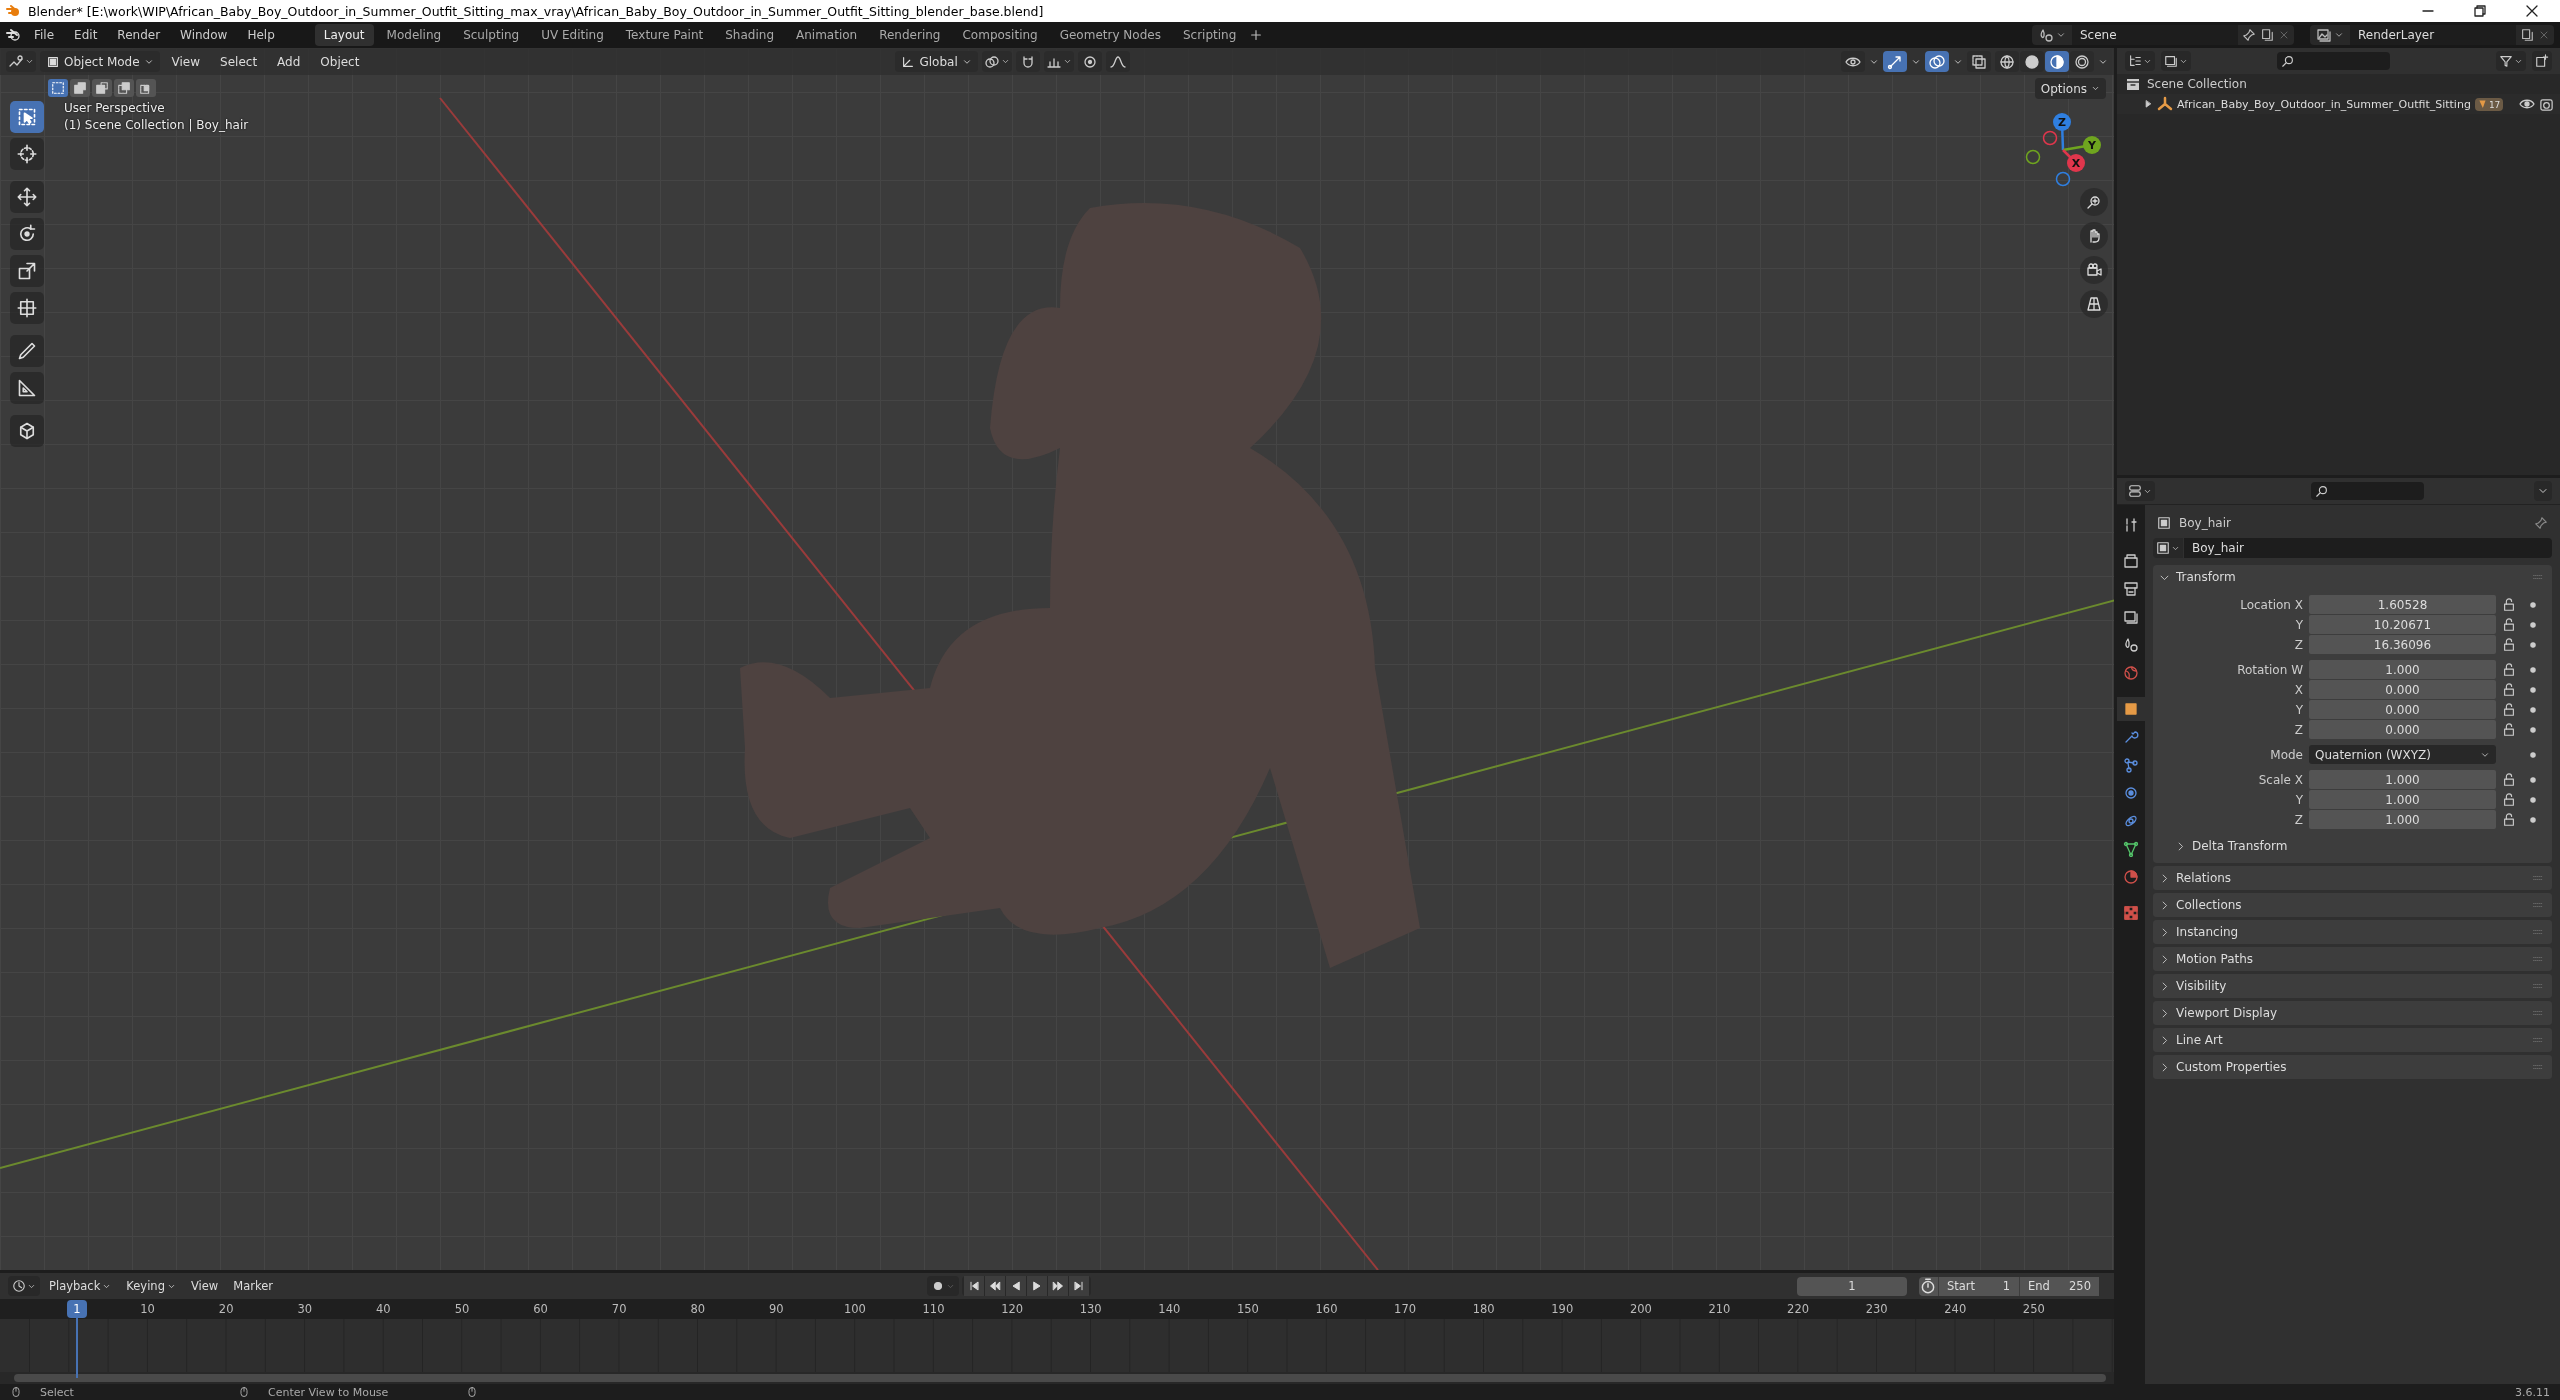 The width and height of the screenshot is (2560, 1400). What do you see at coordinates (86, 35) in the screenshot?
I see `menu-item: Edit` at bounding box center [86, 35].